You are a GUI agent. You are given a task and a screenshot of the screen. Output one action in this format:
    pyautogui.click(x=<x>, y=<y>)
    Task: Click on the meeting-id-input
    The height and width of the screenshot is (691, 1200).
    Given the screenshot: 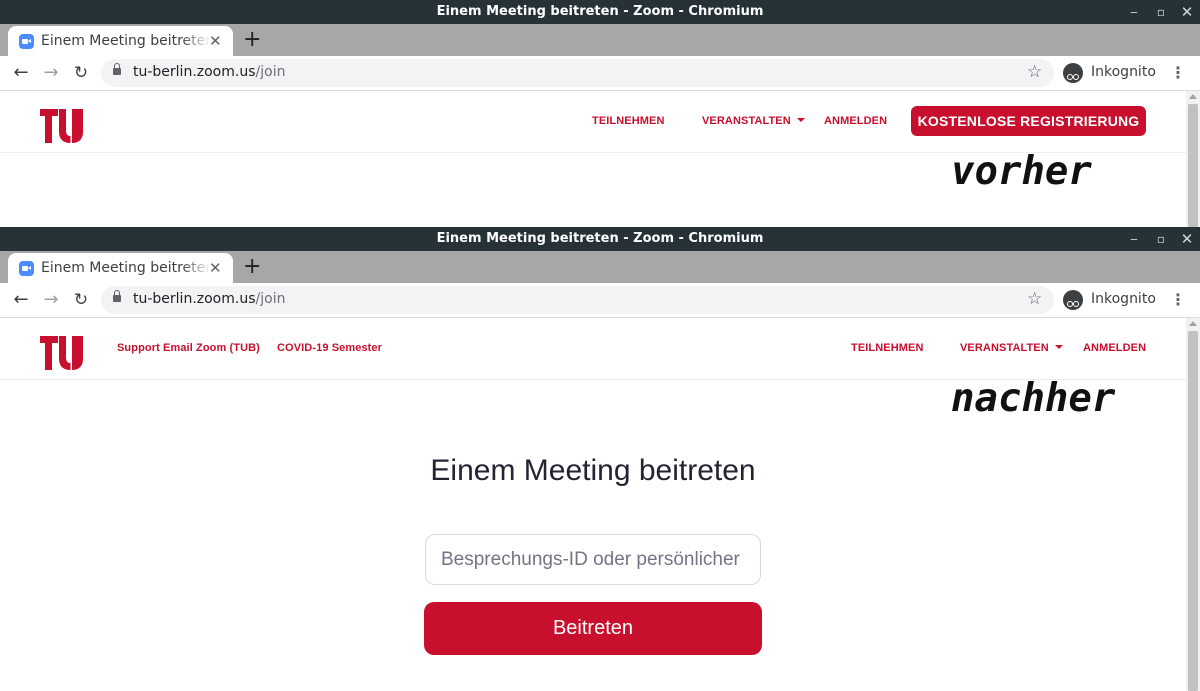 What is the action you would take?
    pyautogui.click(x=593, y=559)
    